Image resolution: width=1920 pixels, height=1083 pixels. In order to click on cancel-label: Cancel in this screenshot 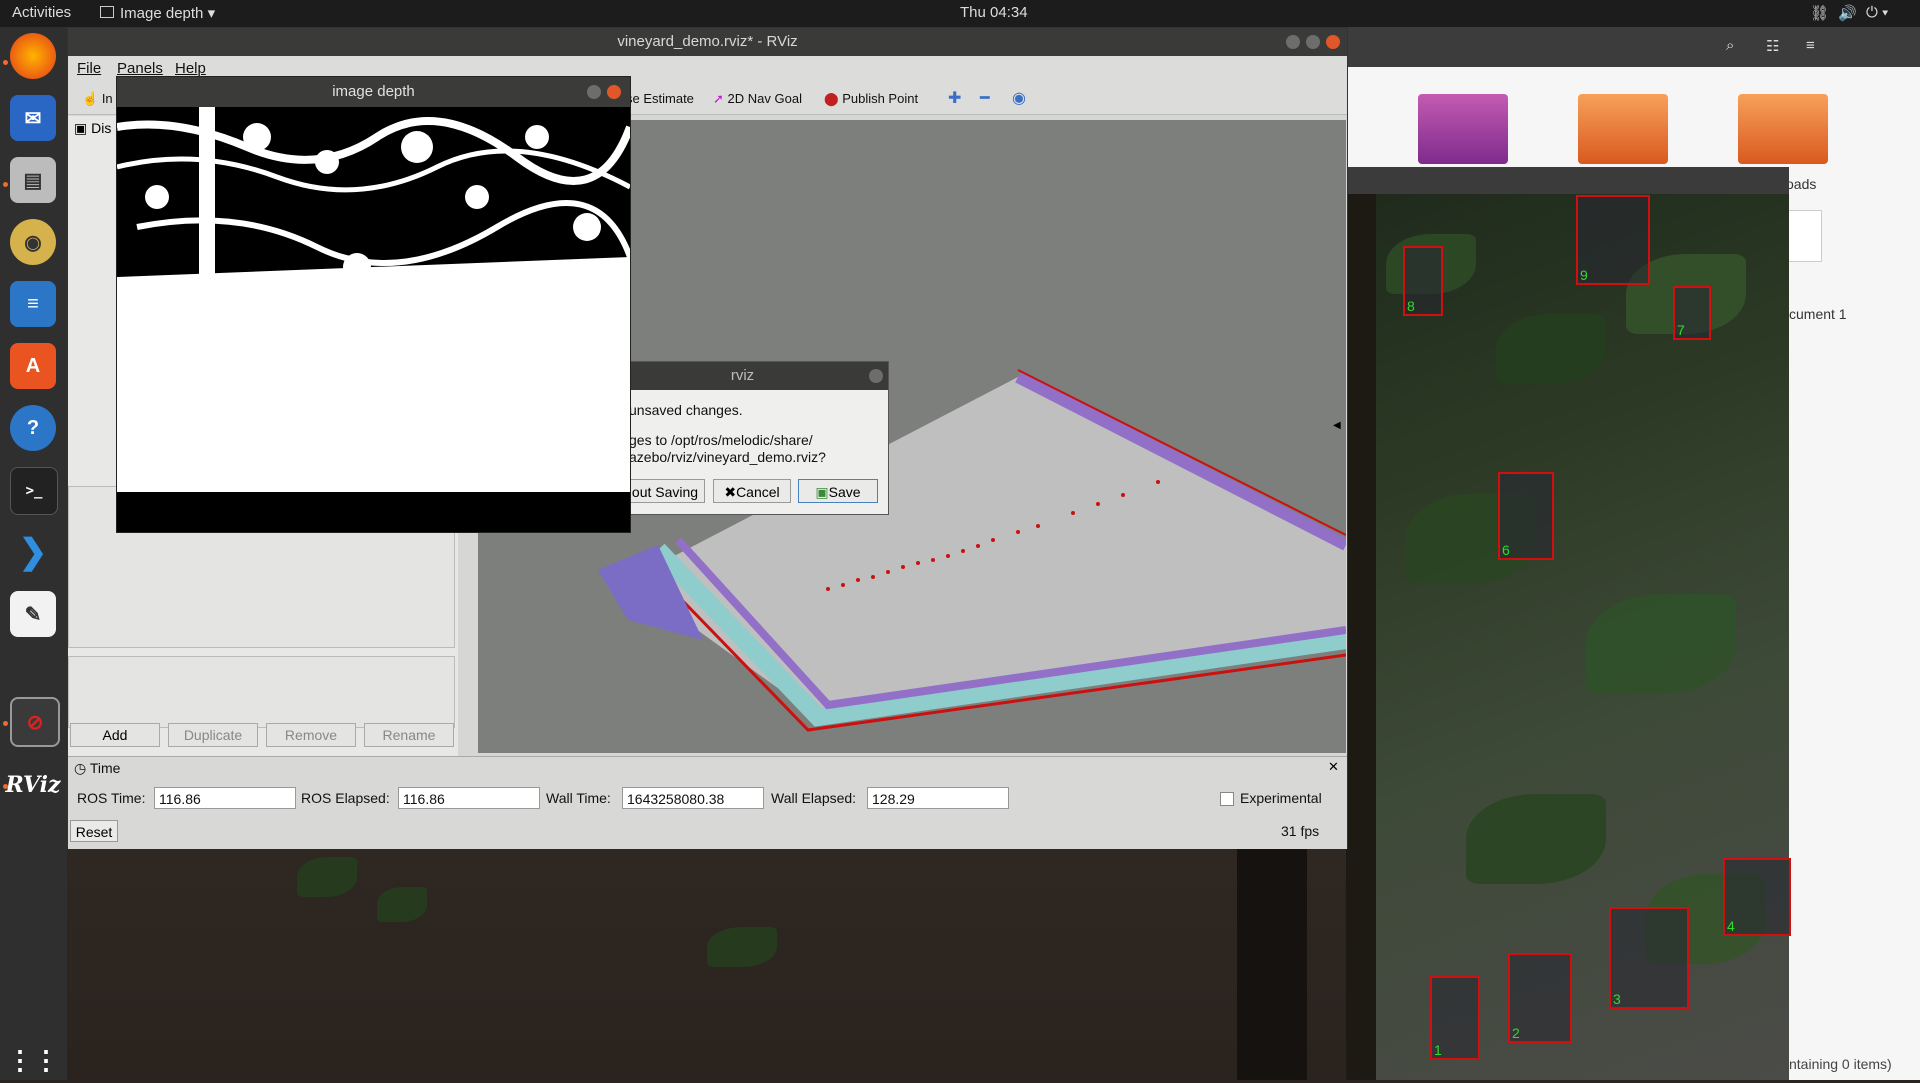, I will do `click(758, 492)`.